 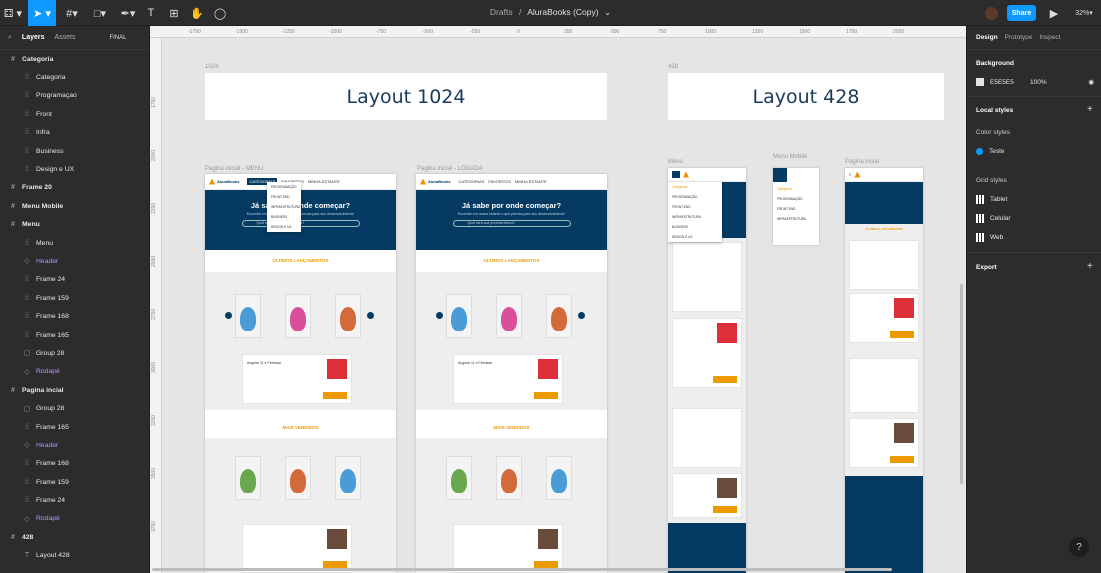 I want to click on shape-tool-icon: □▾, so click(x=100, y=13).